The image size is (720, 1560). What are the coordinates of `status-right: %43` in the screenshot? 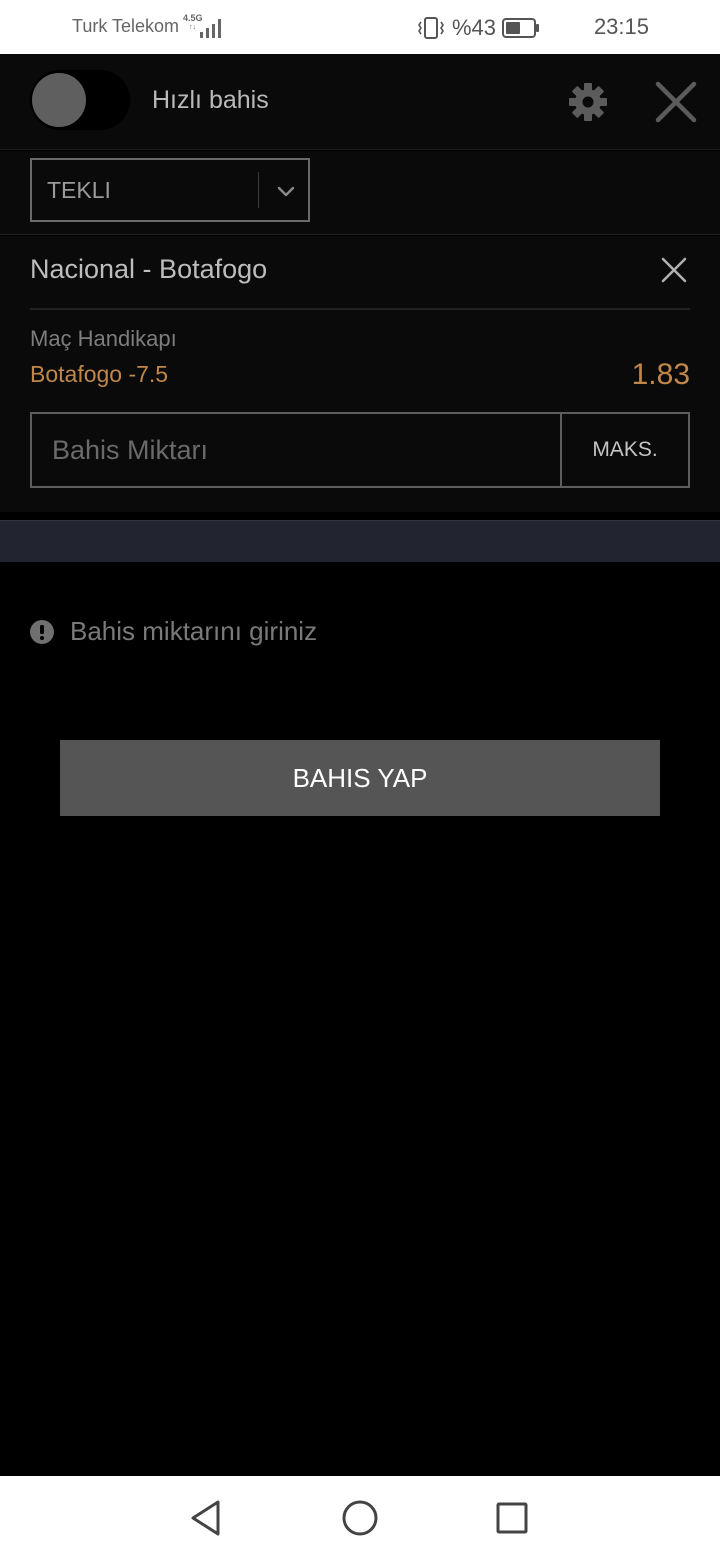 It's located at (478, 28).